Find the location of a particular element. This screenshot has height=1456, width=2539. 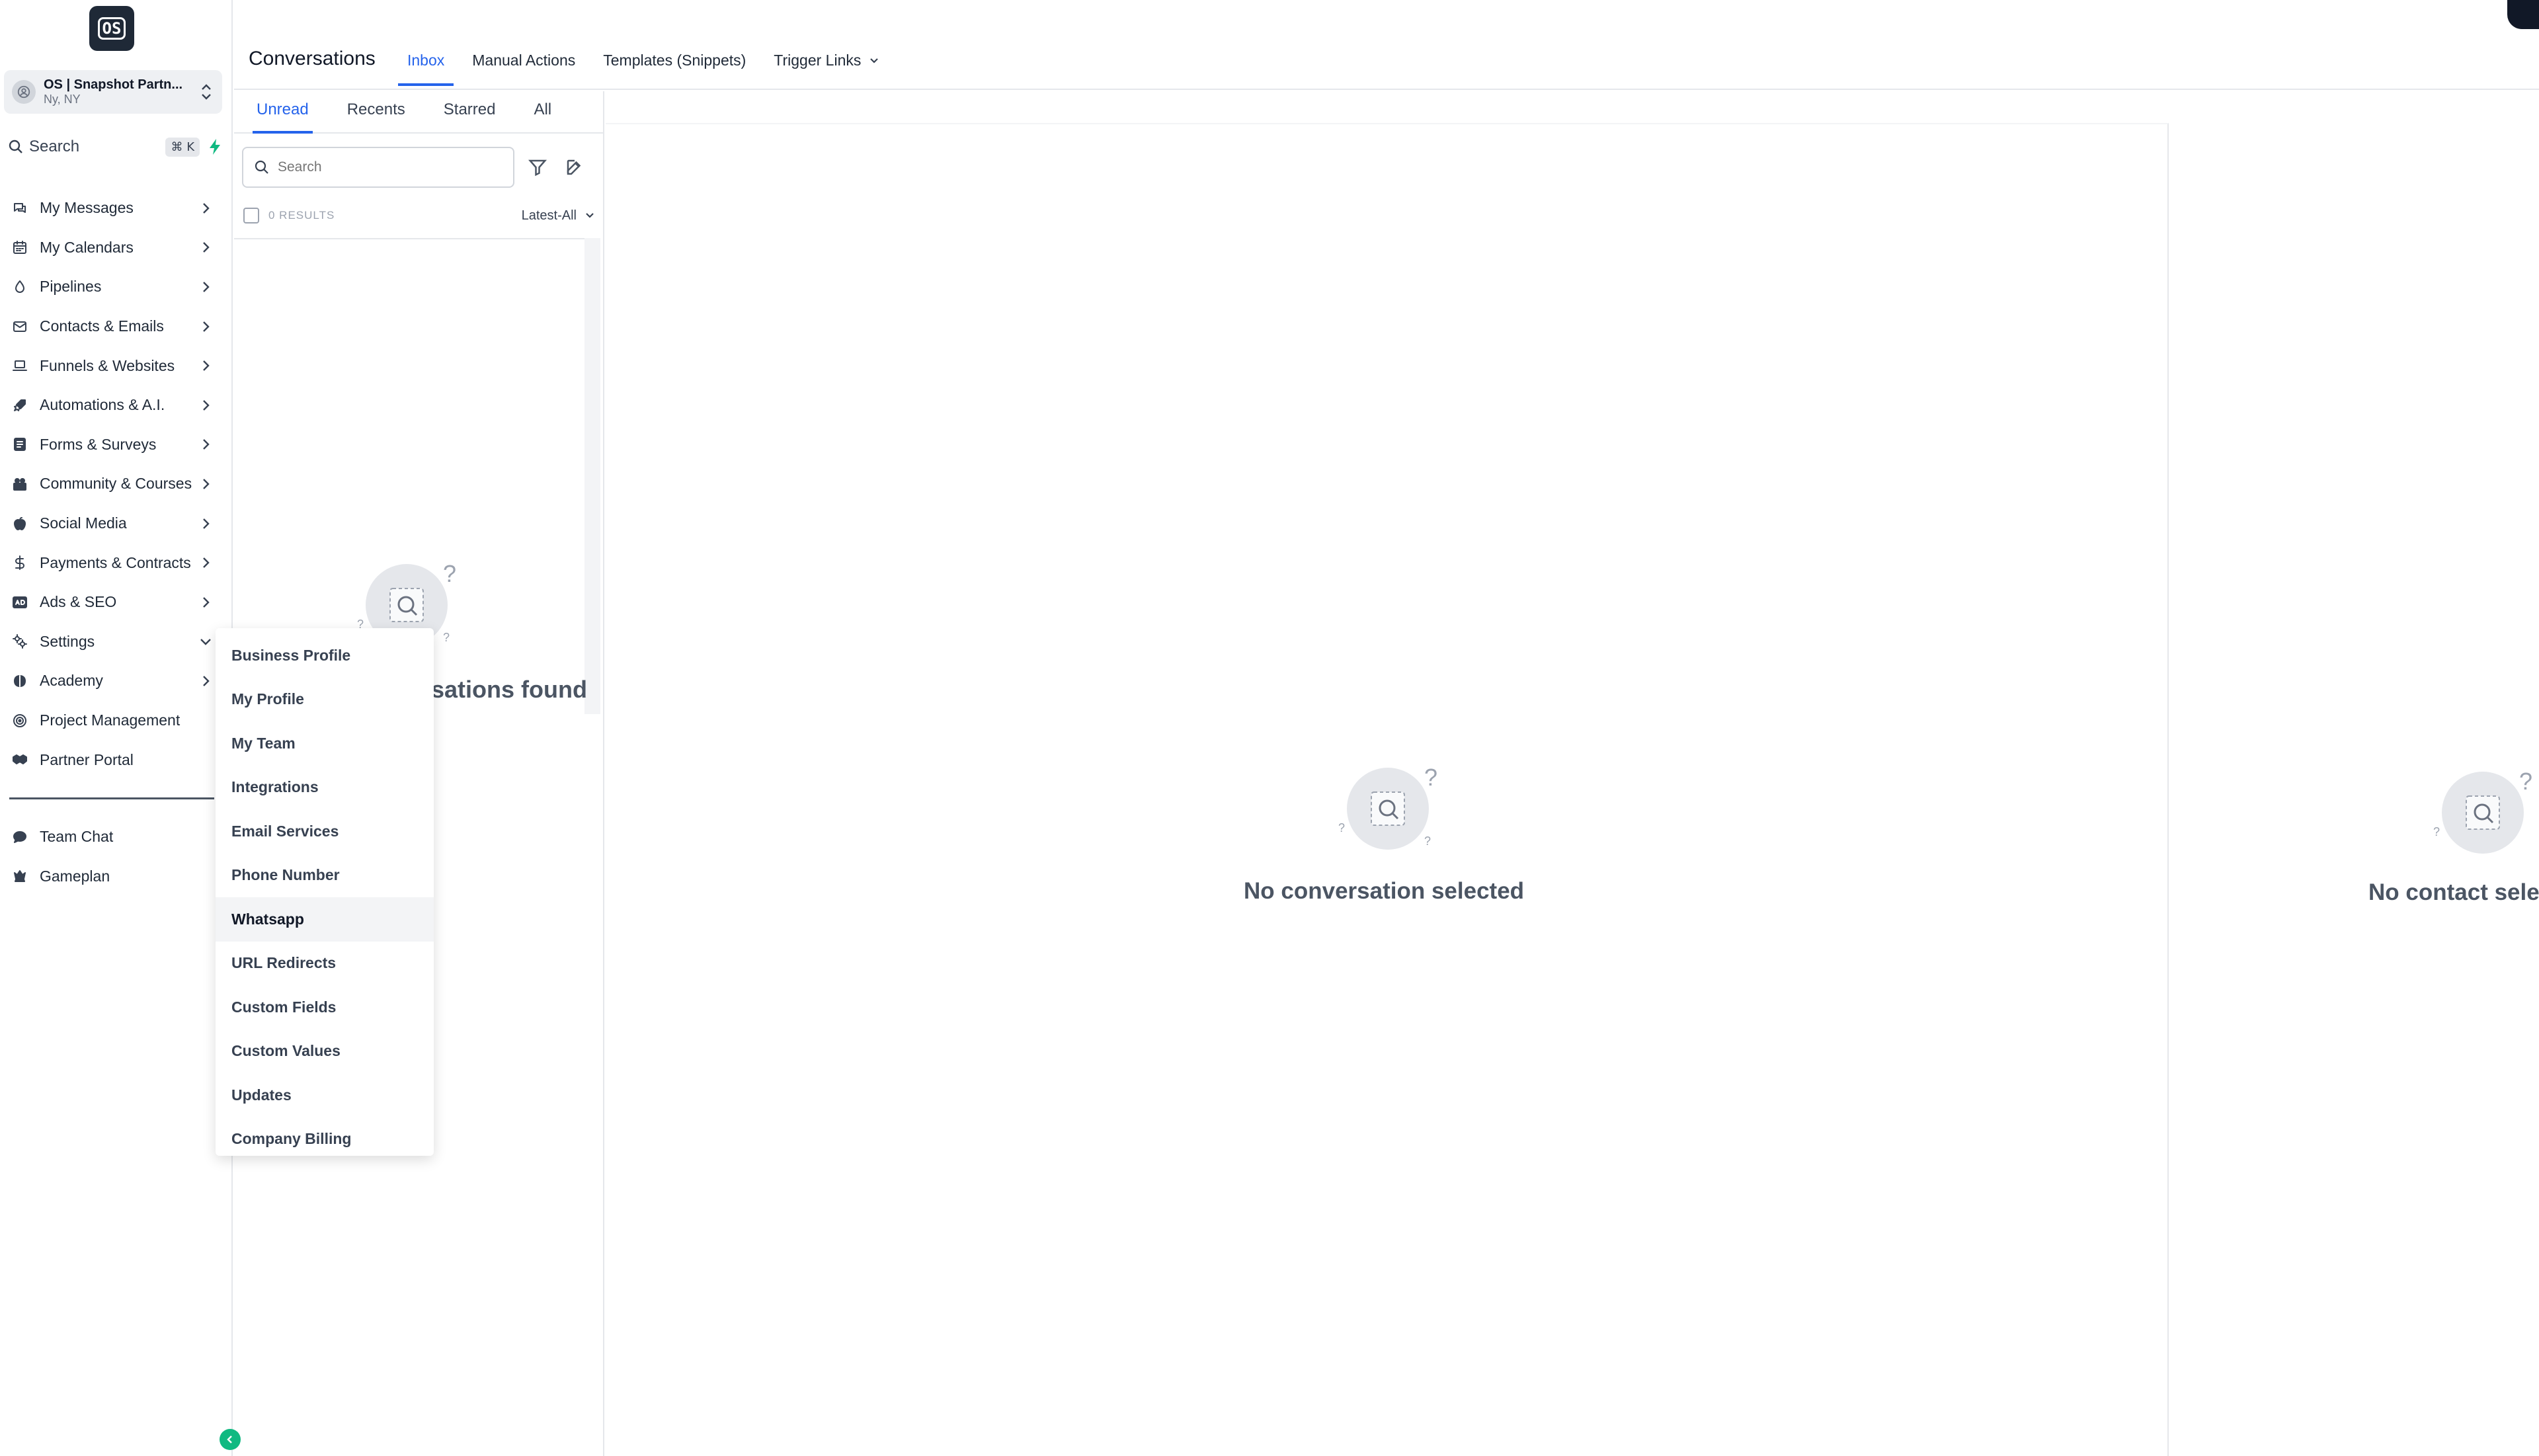

settings-menu-item-integrations: Integrations is located at coordinates (325, 788).